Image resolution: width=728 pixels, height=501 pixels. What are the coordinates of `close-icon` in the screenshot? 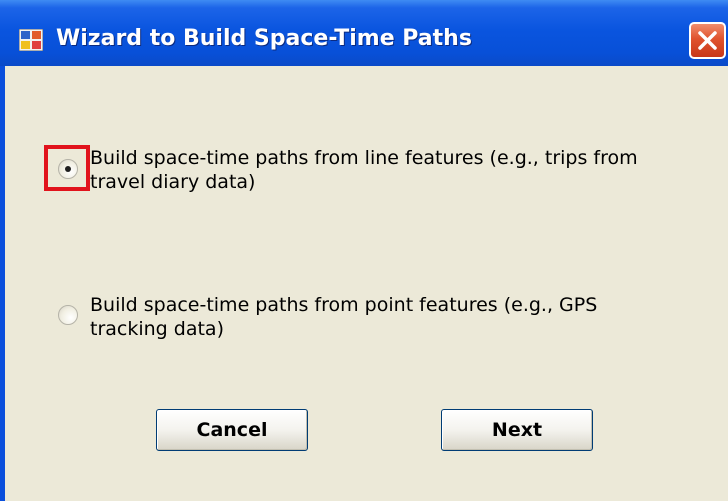 It's located at (707, 40).